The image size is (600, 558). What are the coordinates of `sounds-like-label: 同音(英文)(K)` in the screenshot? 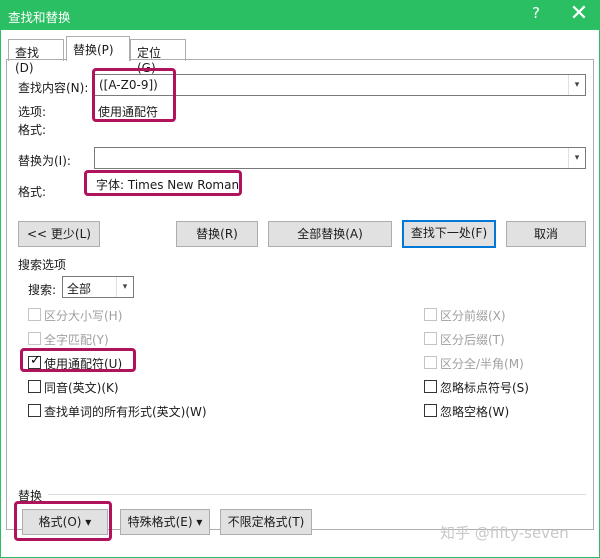 It's located at (81, 388).